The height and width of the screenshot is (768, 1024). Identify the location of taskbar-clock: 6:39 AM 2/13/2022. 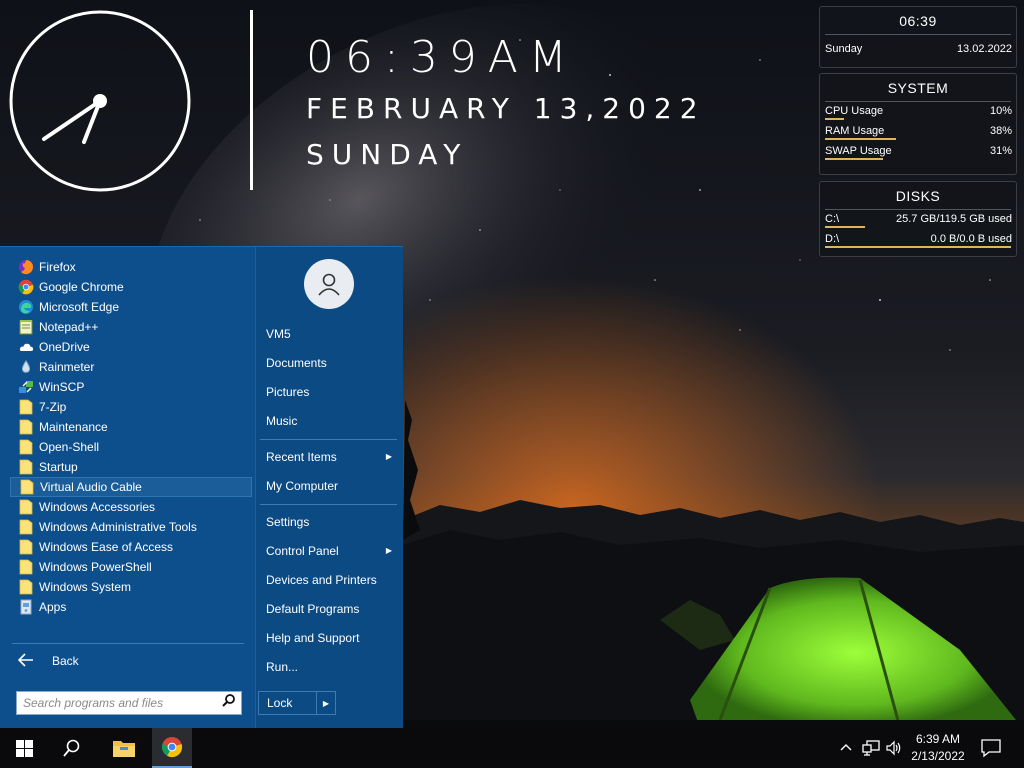
(938, 748).